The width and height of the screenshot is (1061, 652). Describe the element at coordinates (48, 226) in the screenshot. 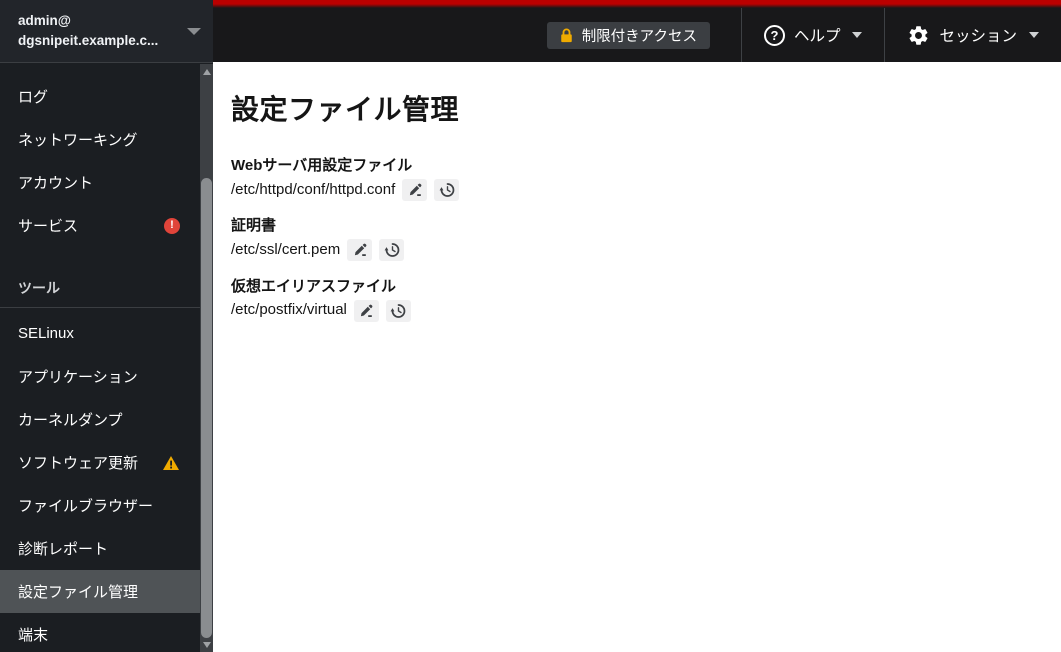

I see `sidebar-item-label: サービス` at that location.